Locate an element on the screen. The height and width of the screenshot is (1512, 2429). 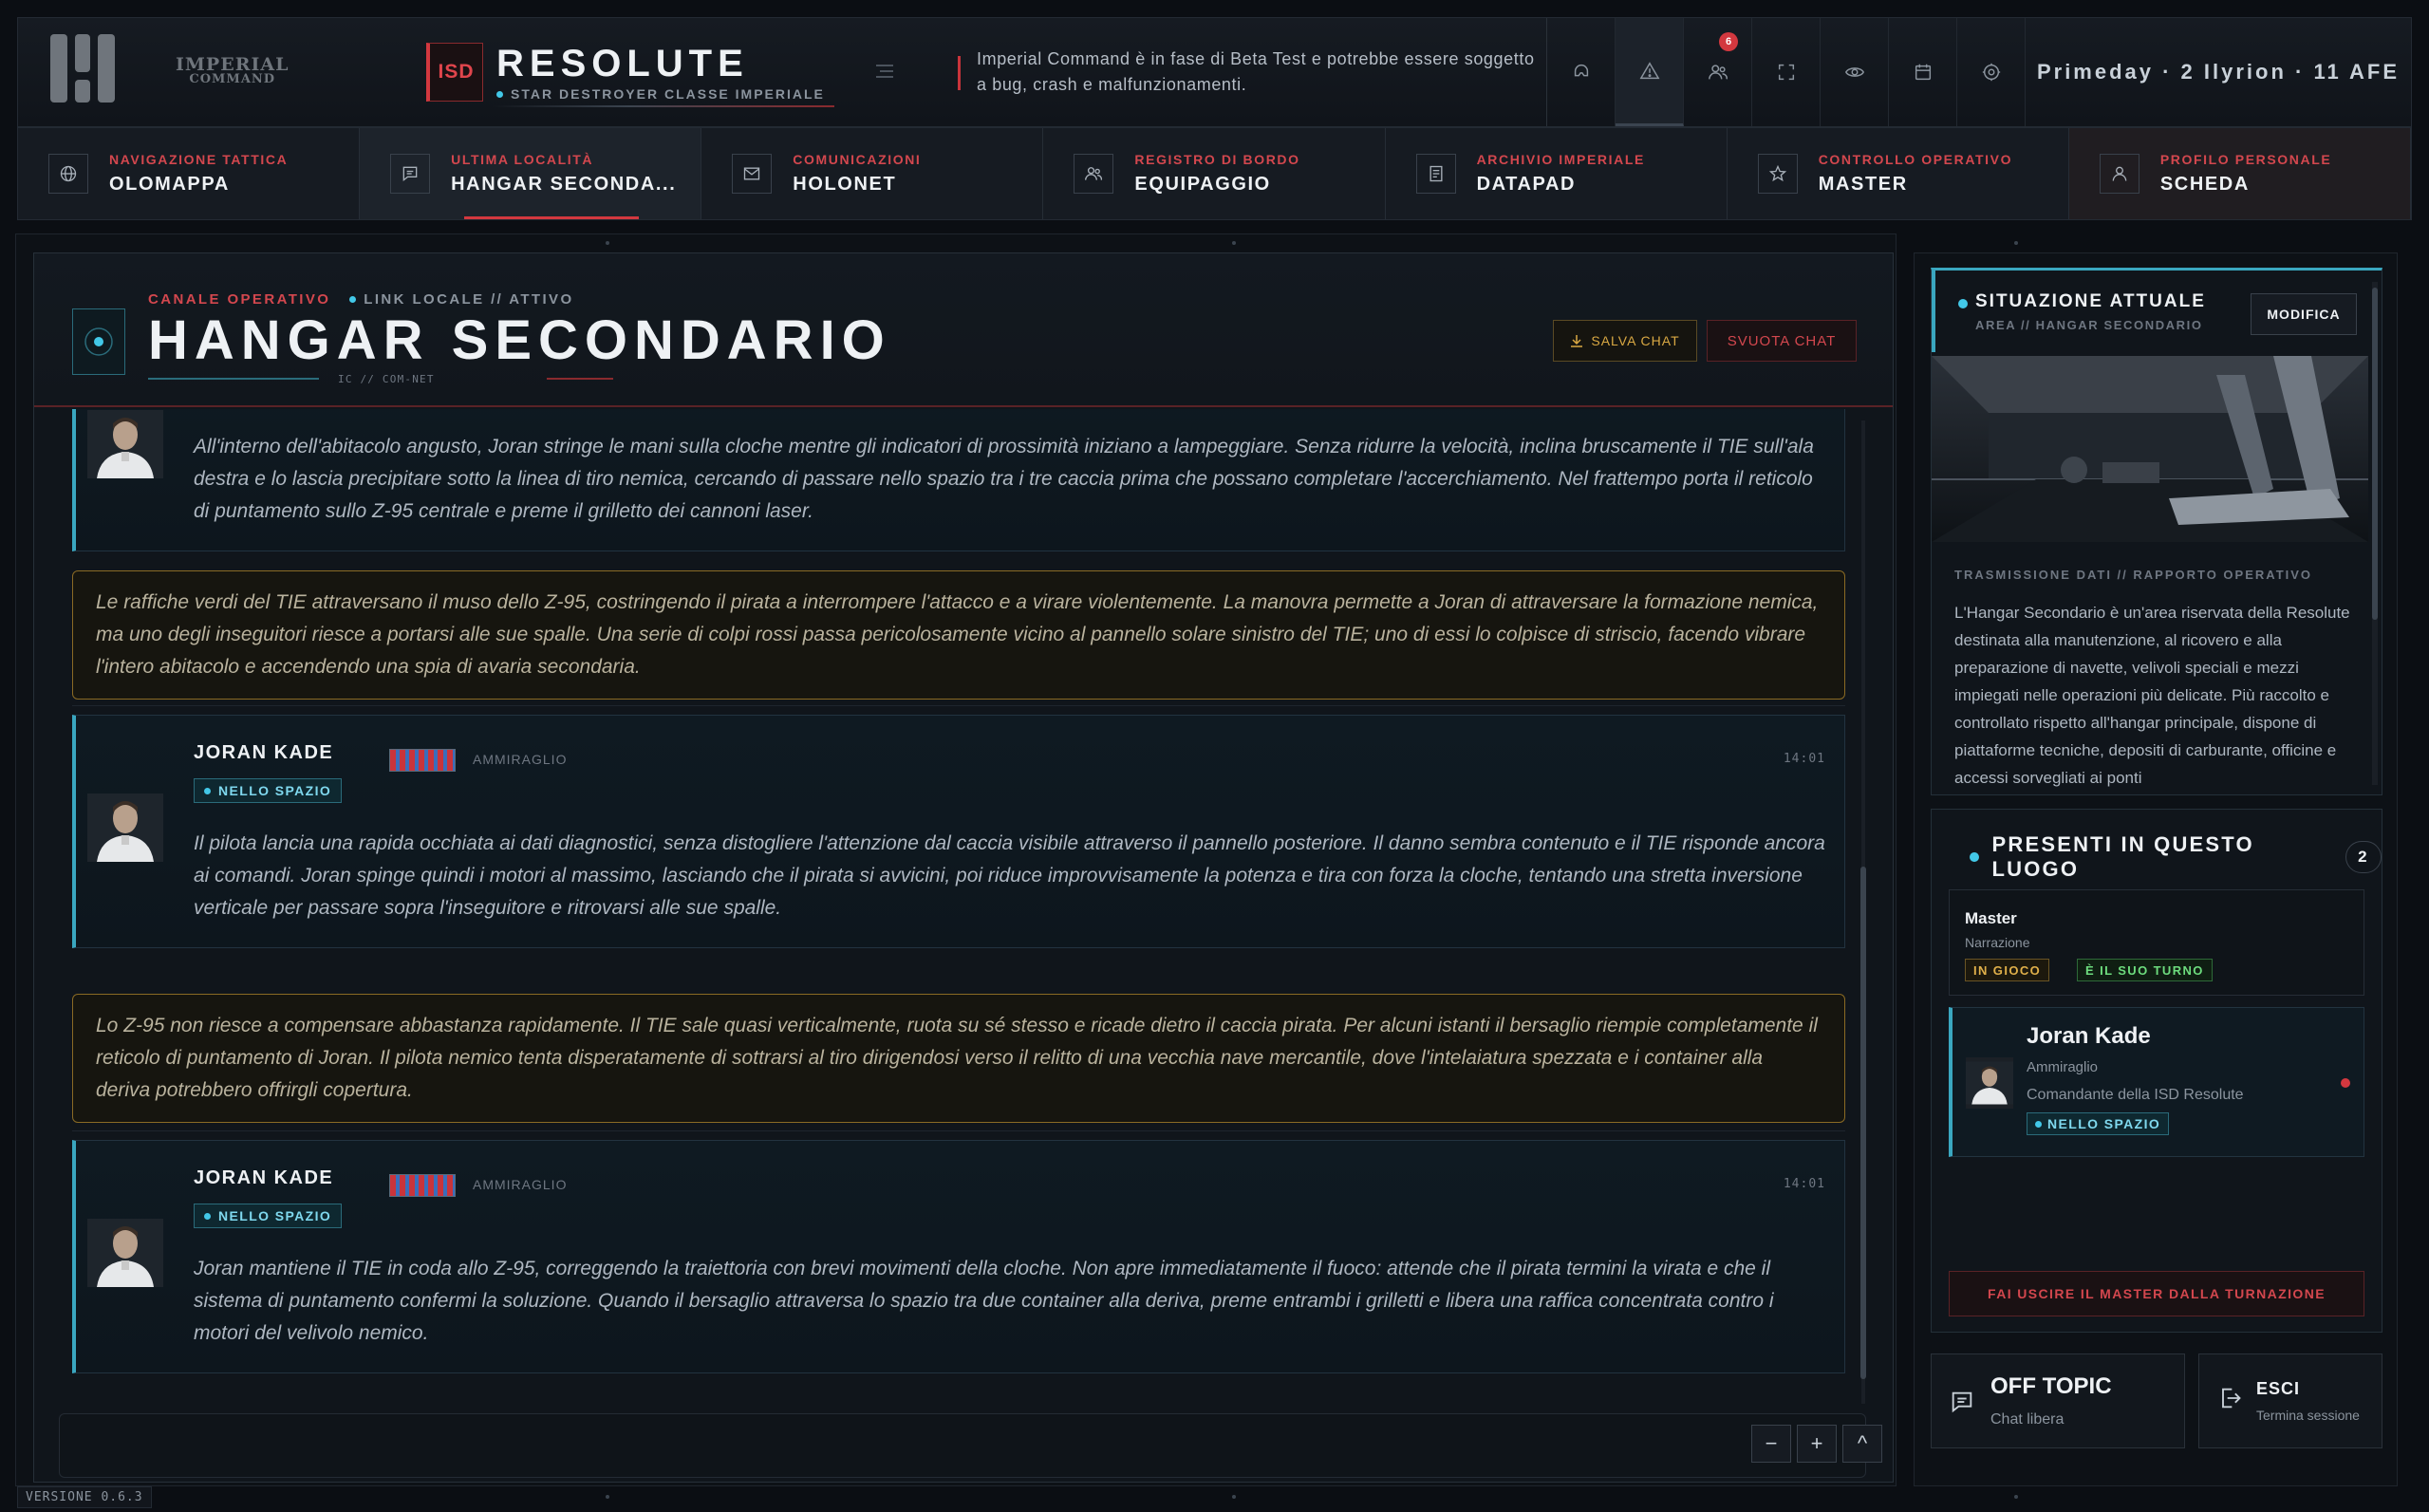
users-icon is located at coordinates (1718, 72).